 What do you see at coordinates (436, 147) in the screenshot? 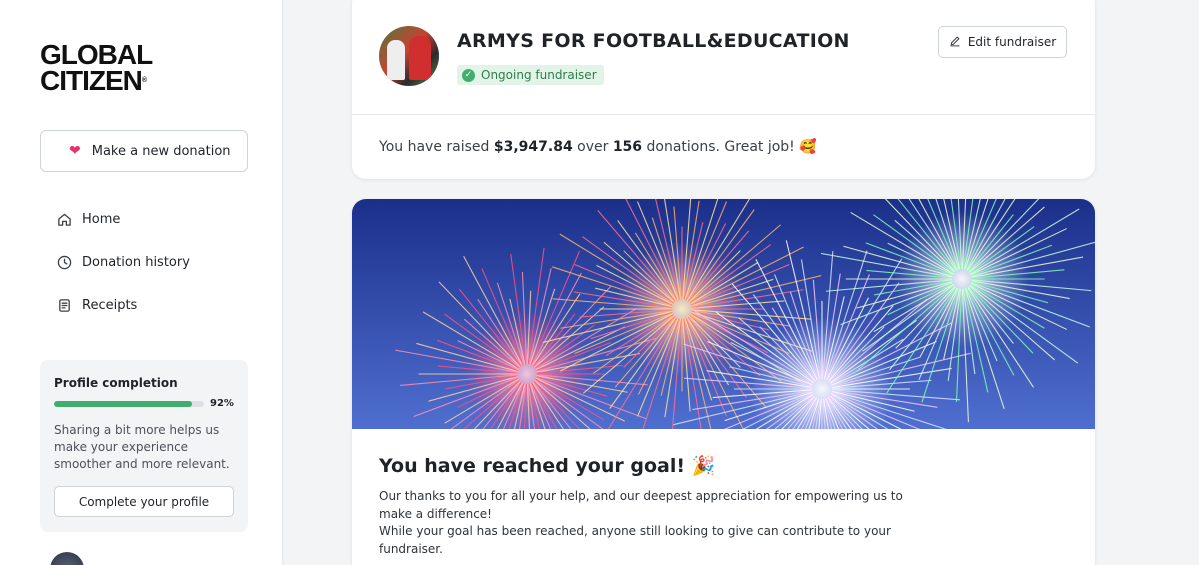
I see `raised-prefix: You have raised` at bounding box center [436, 147].